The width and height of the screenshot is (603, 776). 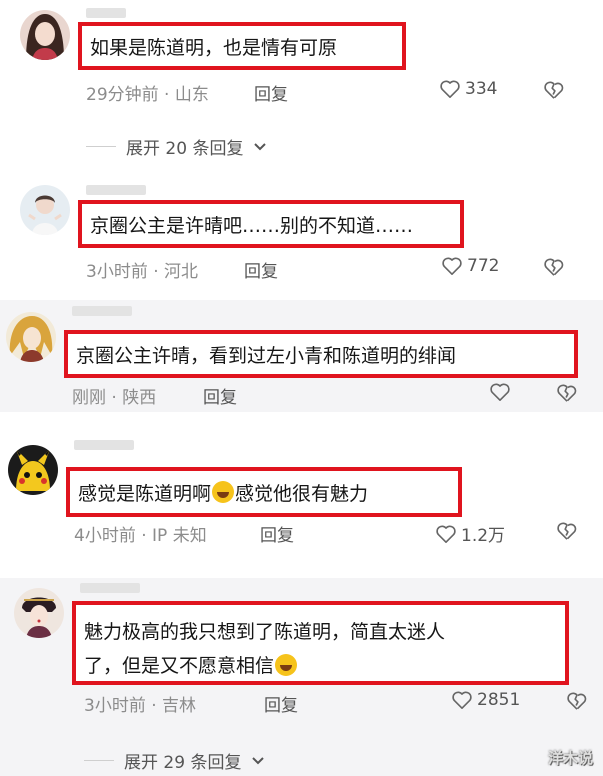 I want to click on like-button: 1.2万, so click(x=470, y=533).